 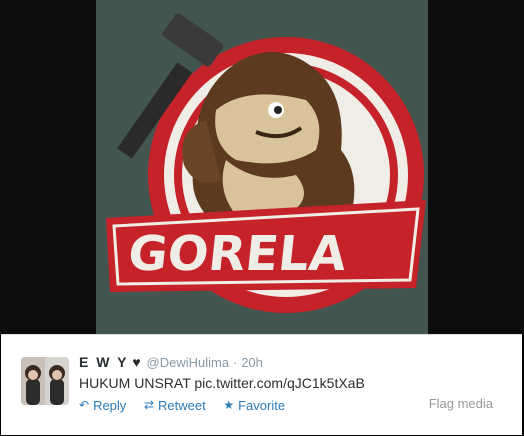 I want to click on tweet-header: E W Y ♥ @DewiHulima · 20h, so click(x=171, y=362).